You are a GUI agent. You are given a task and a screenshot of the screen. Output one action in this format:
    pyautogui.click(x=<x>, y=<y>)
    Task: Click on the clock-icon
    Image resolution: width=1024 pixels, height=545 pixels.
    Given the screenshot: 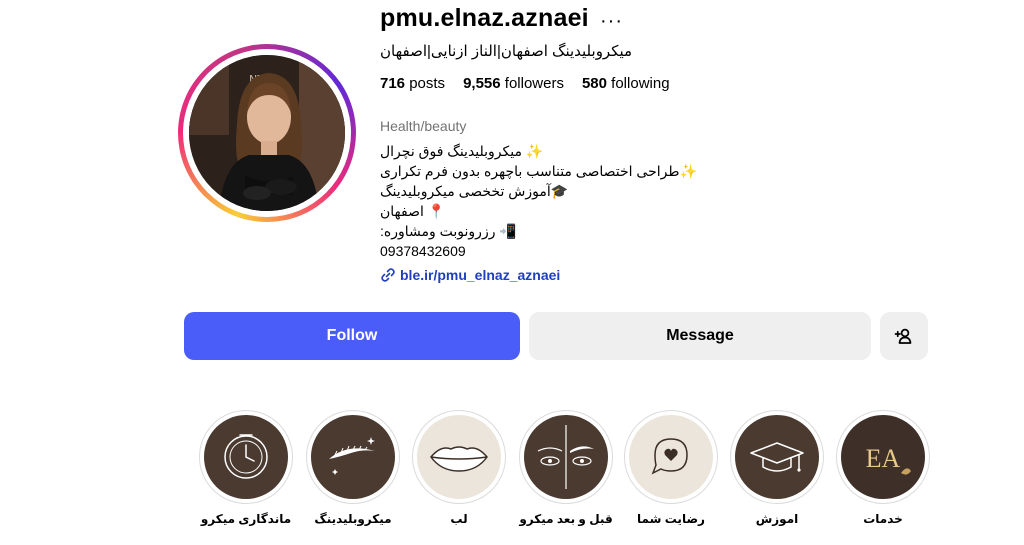 What is the action you would take?
    pyautogui.click(x=246, y=456)
    